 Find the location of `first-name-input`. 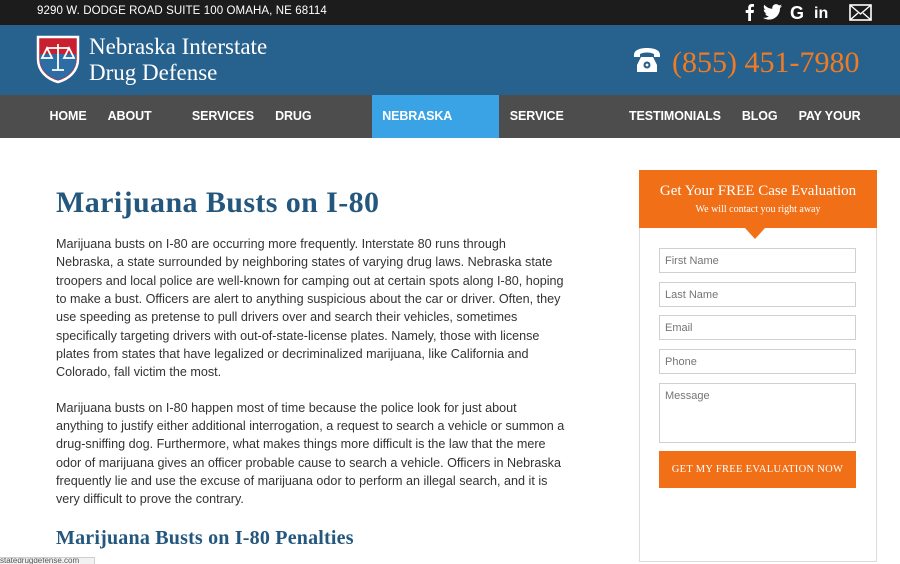

first-name-input is located at coordinates (757, 260).